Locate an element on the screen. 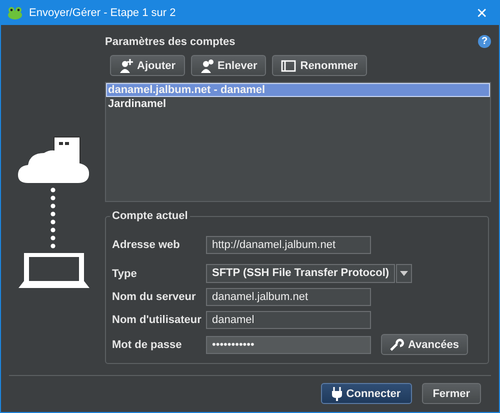 The height and width of the screenshot is (413, 500). remove-user-icon is located at coordinates (207, 65).